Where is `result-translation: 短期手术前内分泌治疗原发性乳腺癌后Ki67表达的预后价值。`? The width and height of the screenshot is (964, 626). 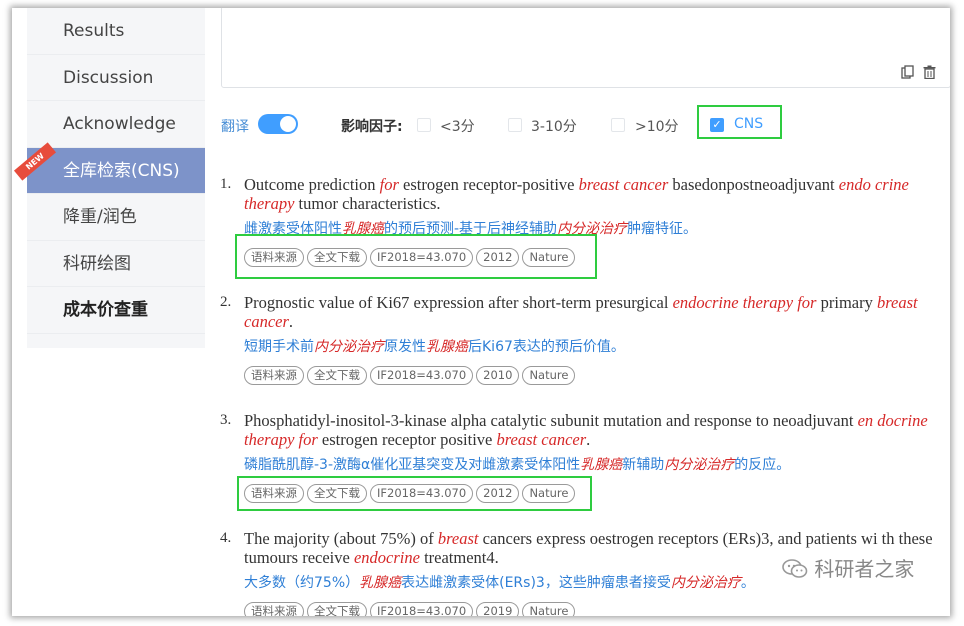 result-translation: 短期手术前内分泌治疗原发性乳腺癌后Ki67表达的预后价值。 is located at coordinates (434, 347).